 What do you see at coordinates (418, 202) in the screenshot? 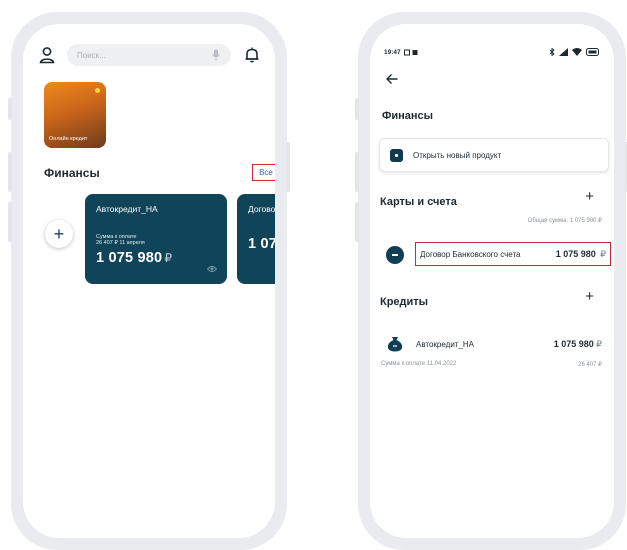
I see `cards-section-title: Карты и счета` at bounding box center [418, 202].